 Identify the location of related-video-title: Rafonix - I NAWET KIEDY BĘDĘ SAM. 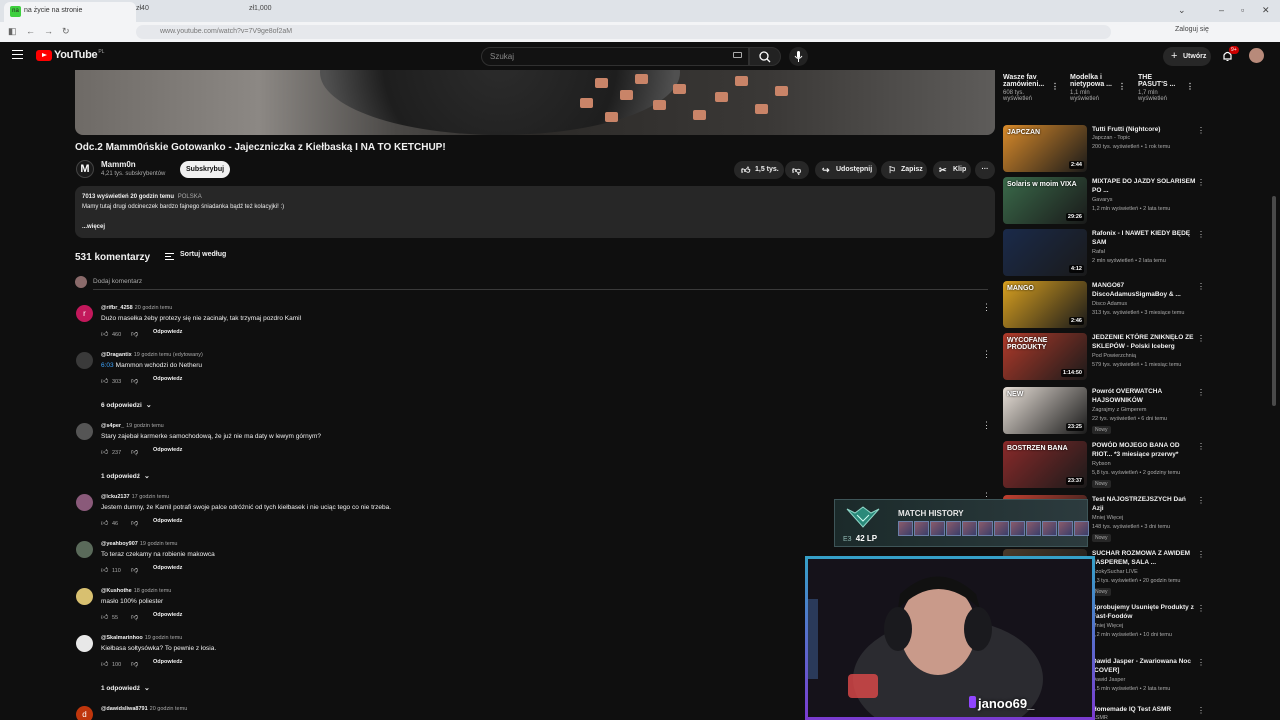
(1144, 238).